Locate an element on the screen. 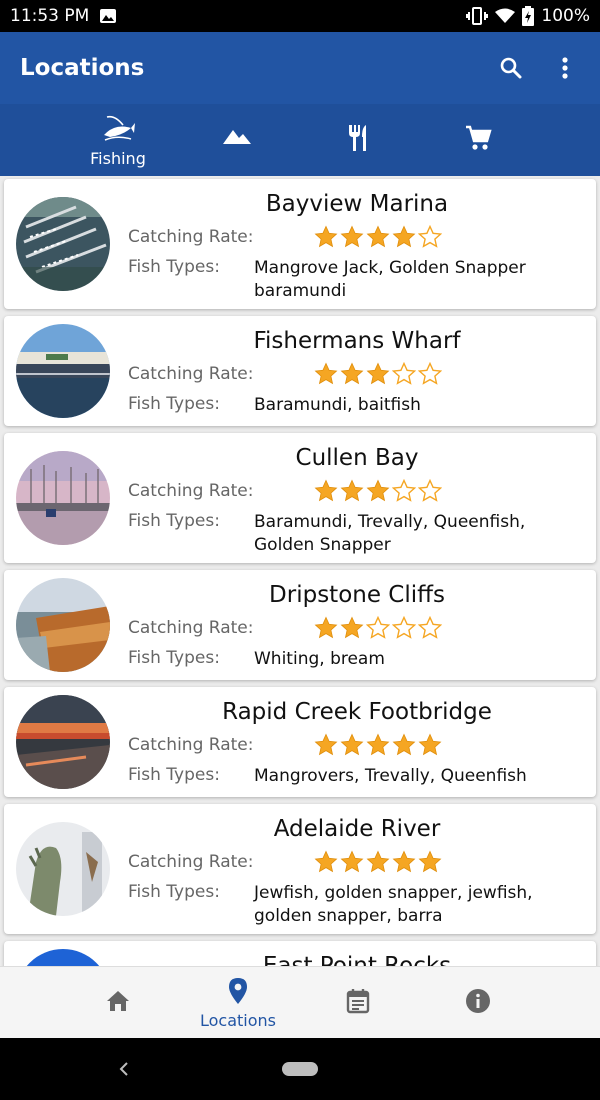 This screenshot has height=1100, width=600. fish-types-row: Fish Types: Whiting, bream is located at coordinates (359, 659).